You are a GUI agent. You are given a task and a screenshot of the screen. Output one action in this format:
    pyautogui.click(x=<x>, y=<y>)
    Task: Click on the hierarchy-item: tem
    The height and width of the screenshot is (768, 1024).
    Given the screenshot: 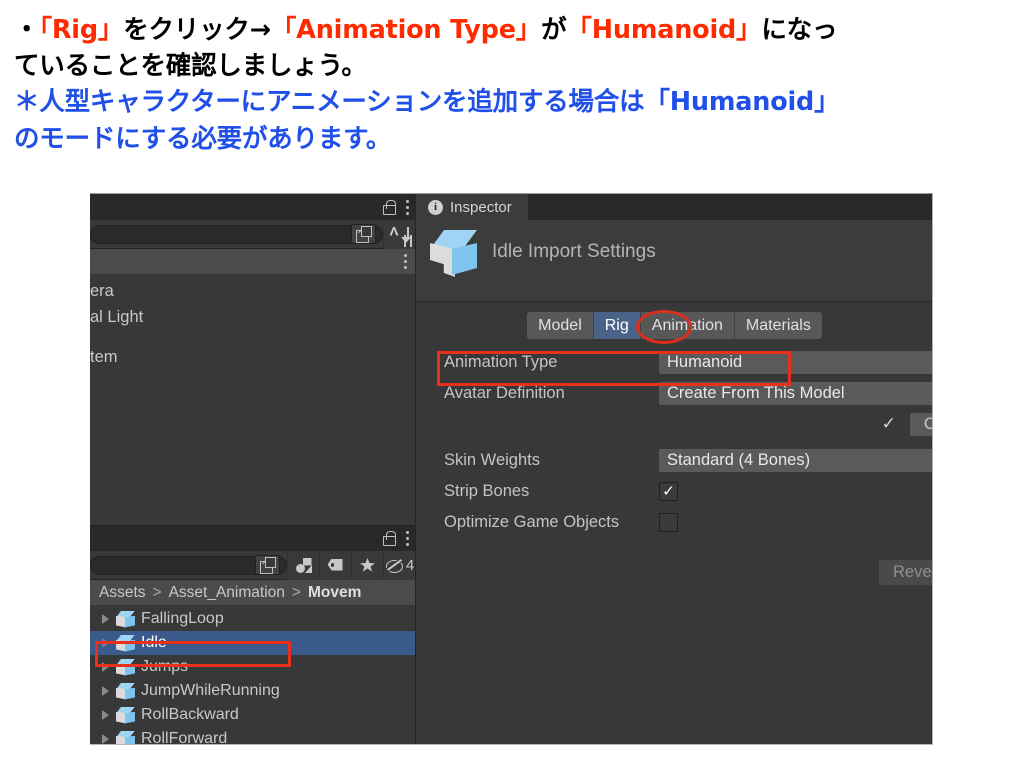 What is the action you would take?
    pyautogui.click(x=252, y=357)
    